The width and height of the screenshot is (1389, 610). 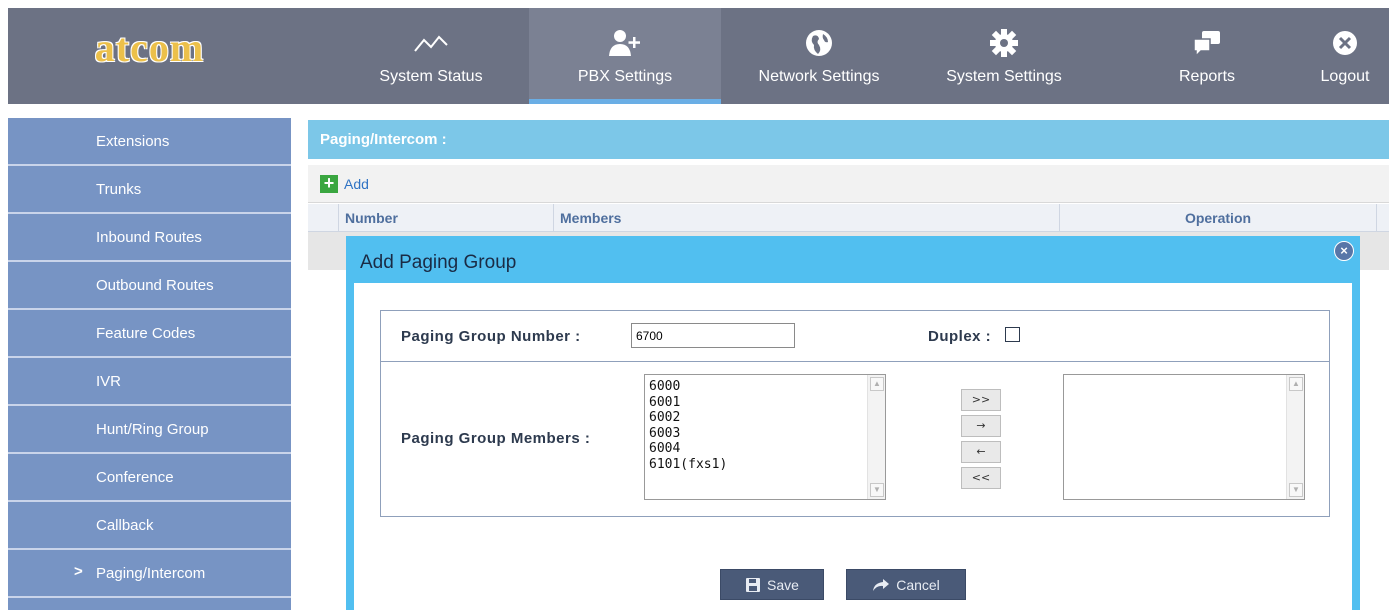 I want to click on nav-system-settings: System Settings, so click(x=1004, y=56).